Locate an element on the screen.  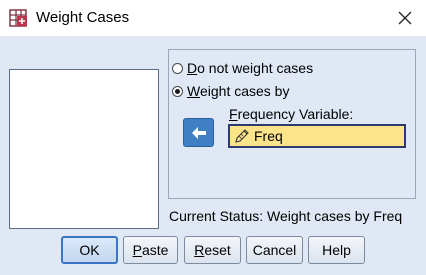
radio-do-not-weight: Do not weight cases is located at coordinates (242, 68).